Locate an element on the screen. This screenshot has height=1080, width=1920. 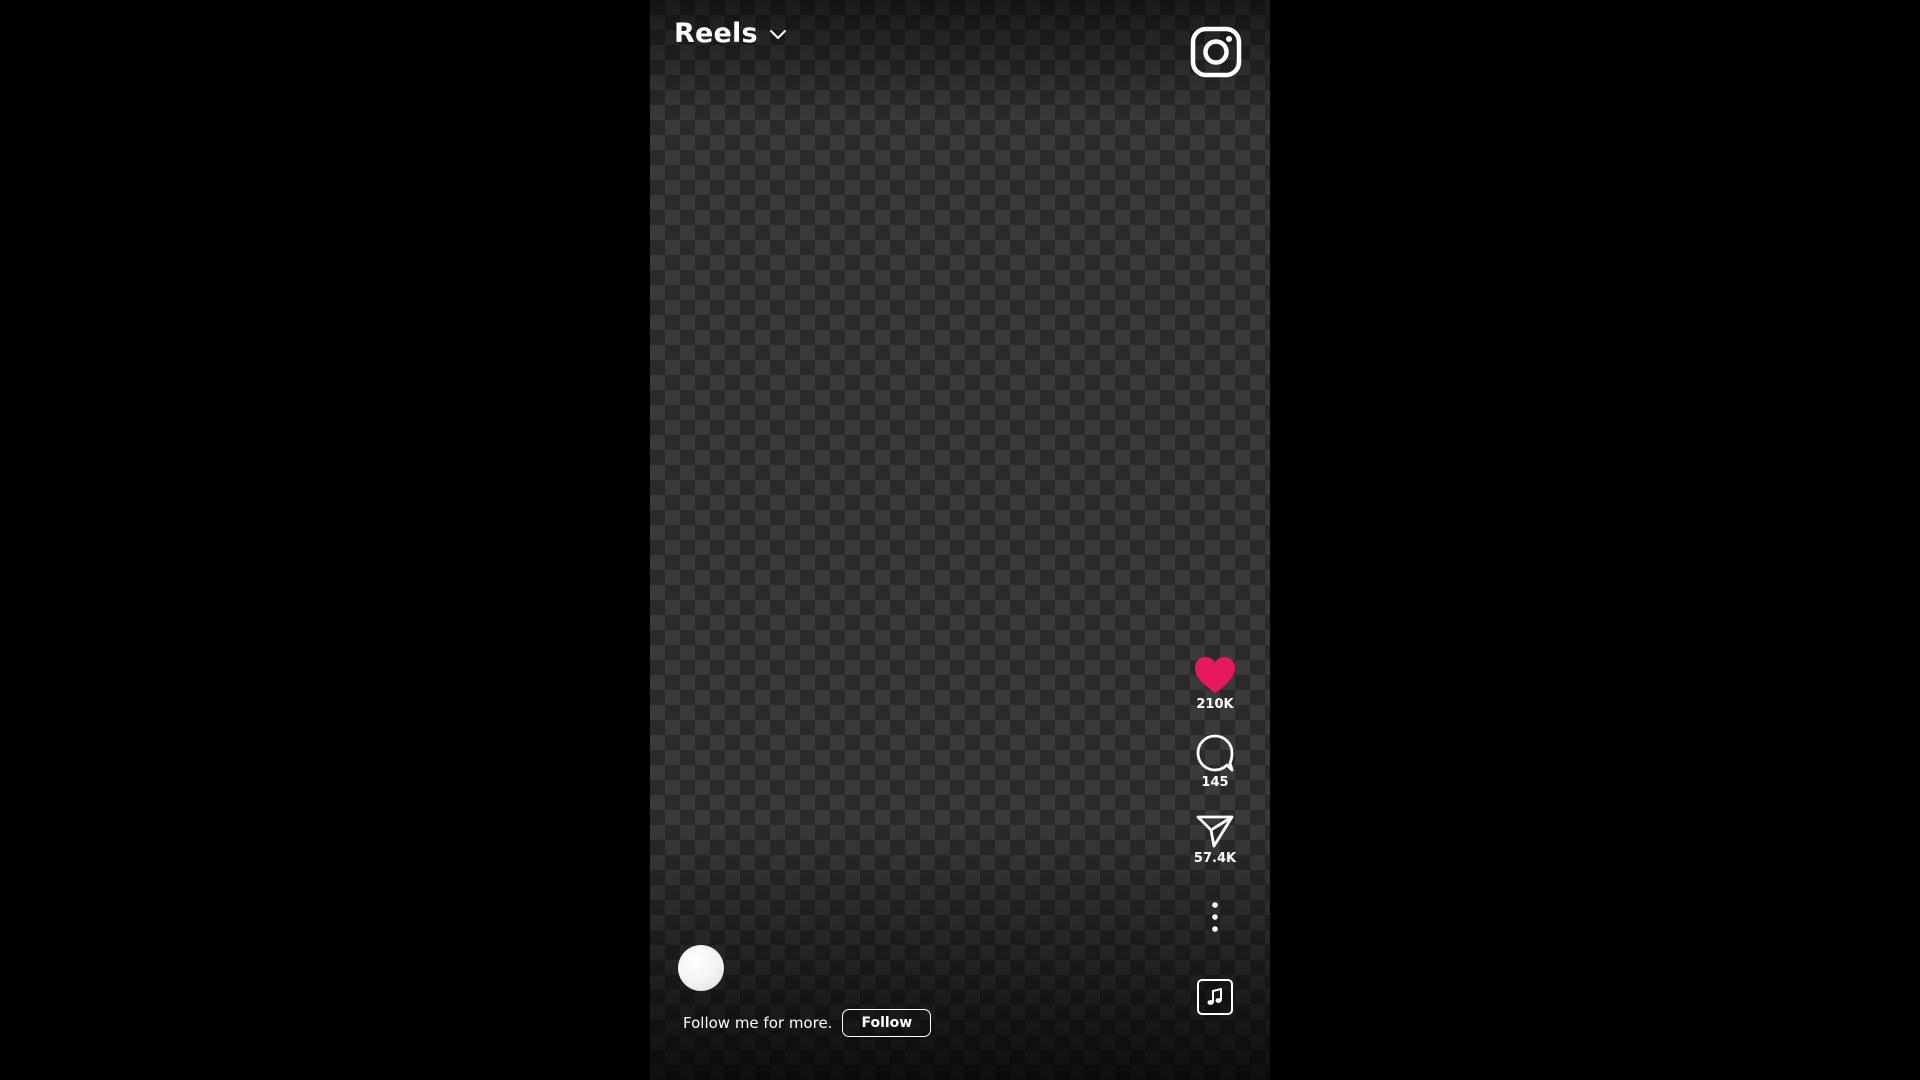
instagram-logo-icon is located at coordinates (1216, 52).